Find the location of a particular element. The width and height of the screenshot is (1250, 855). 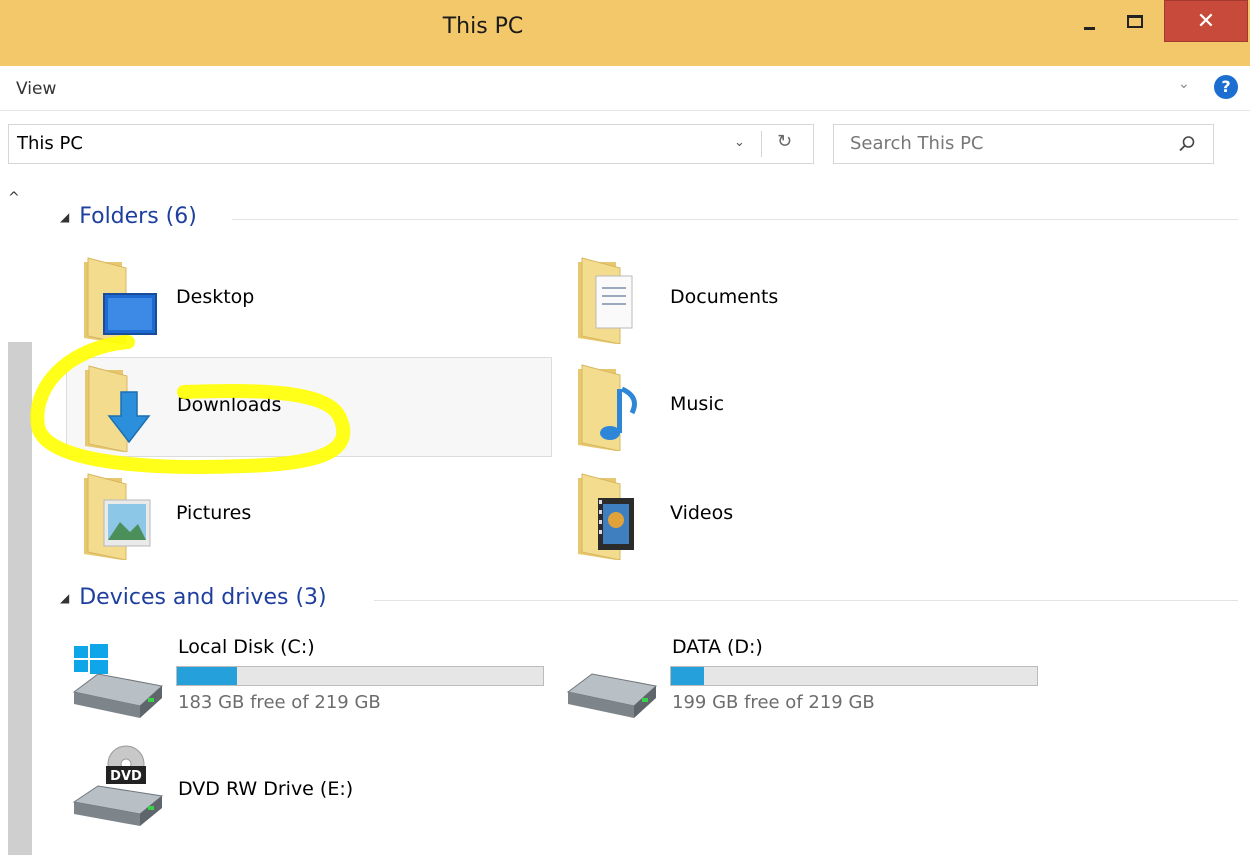

documents-folder-icon is located at coordinates (605, 300).